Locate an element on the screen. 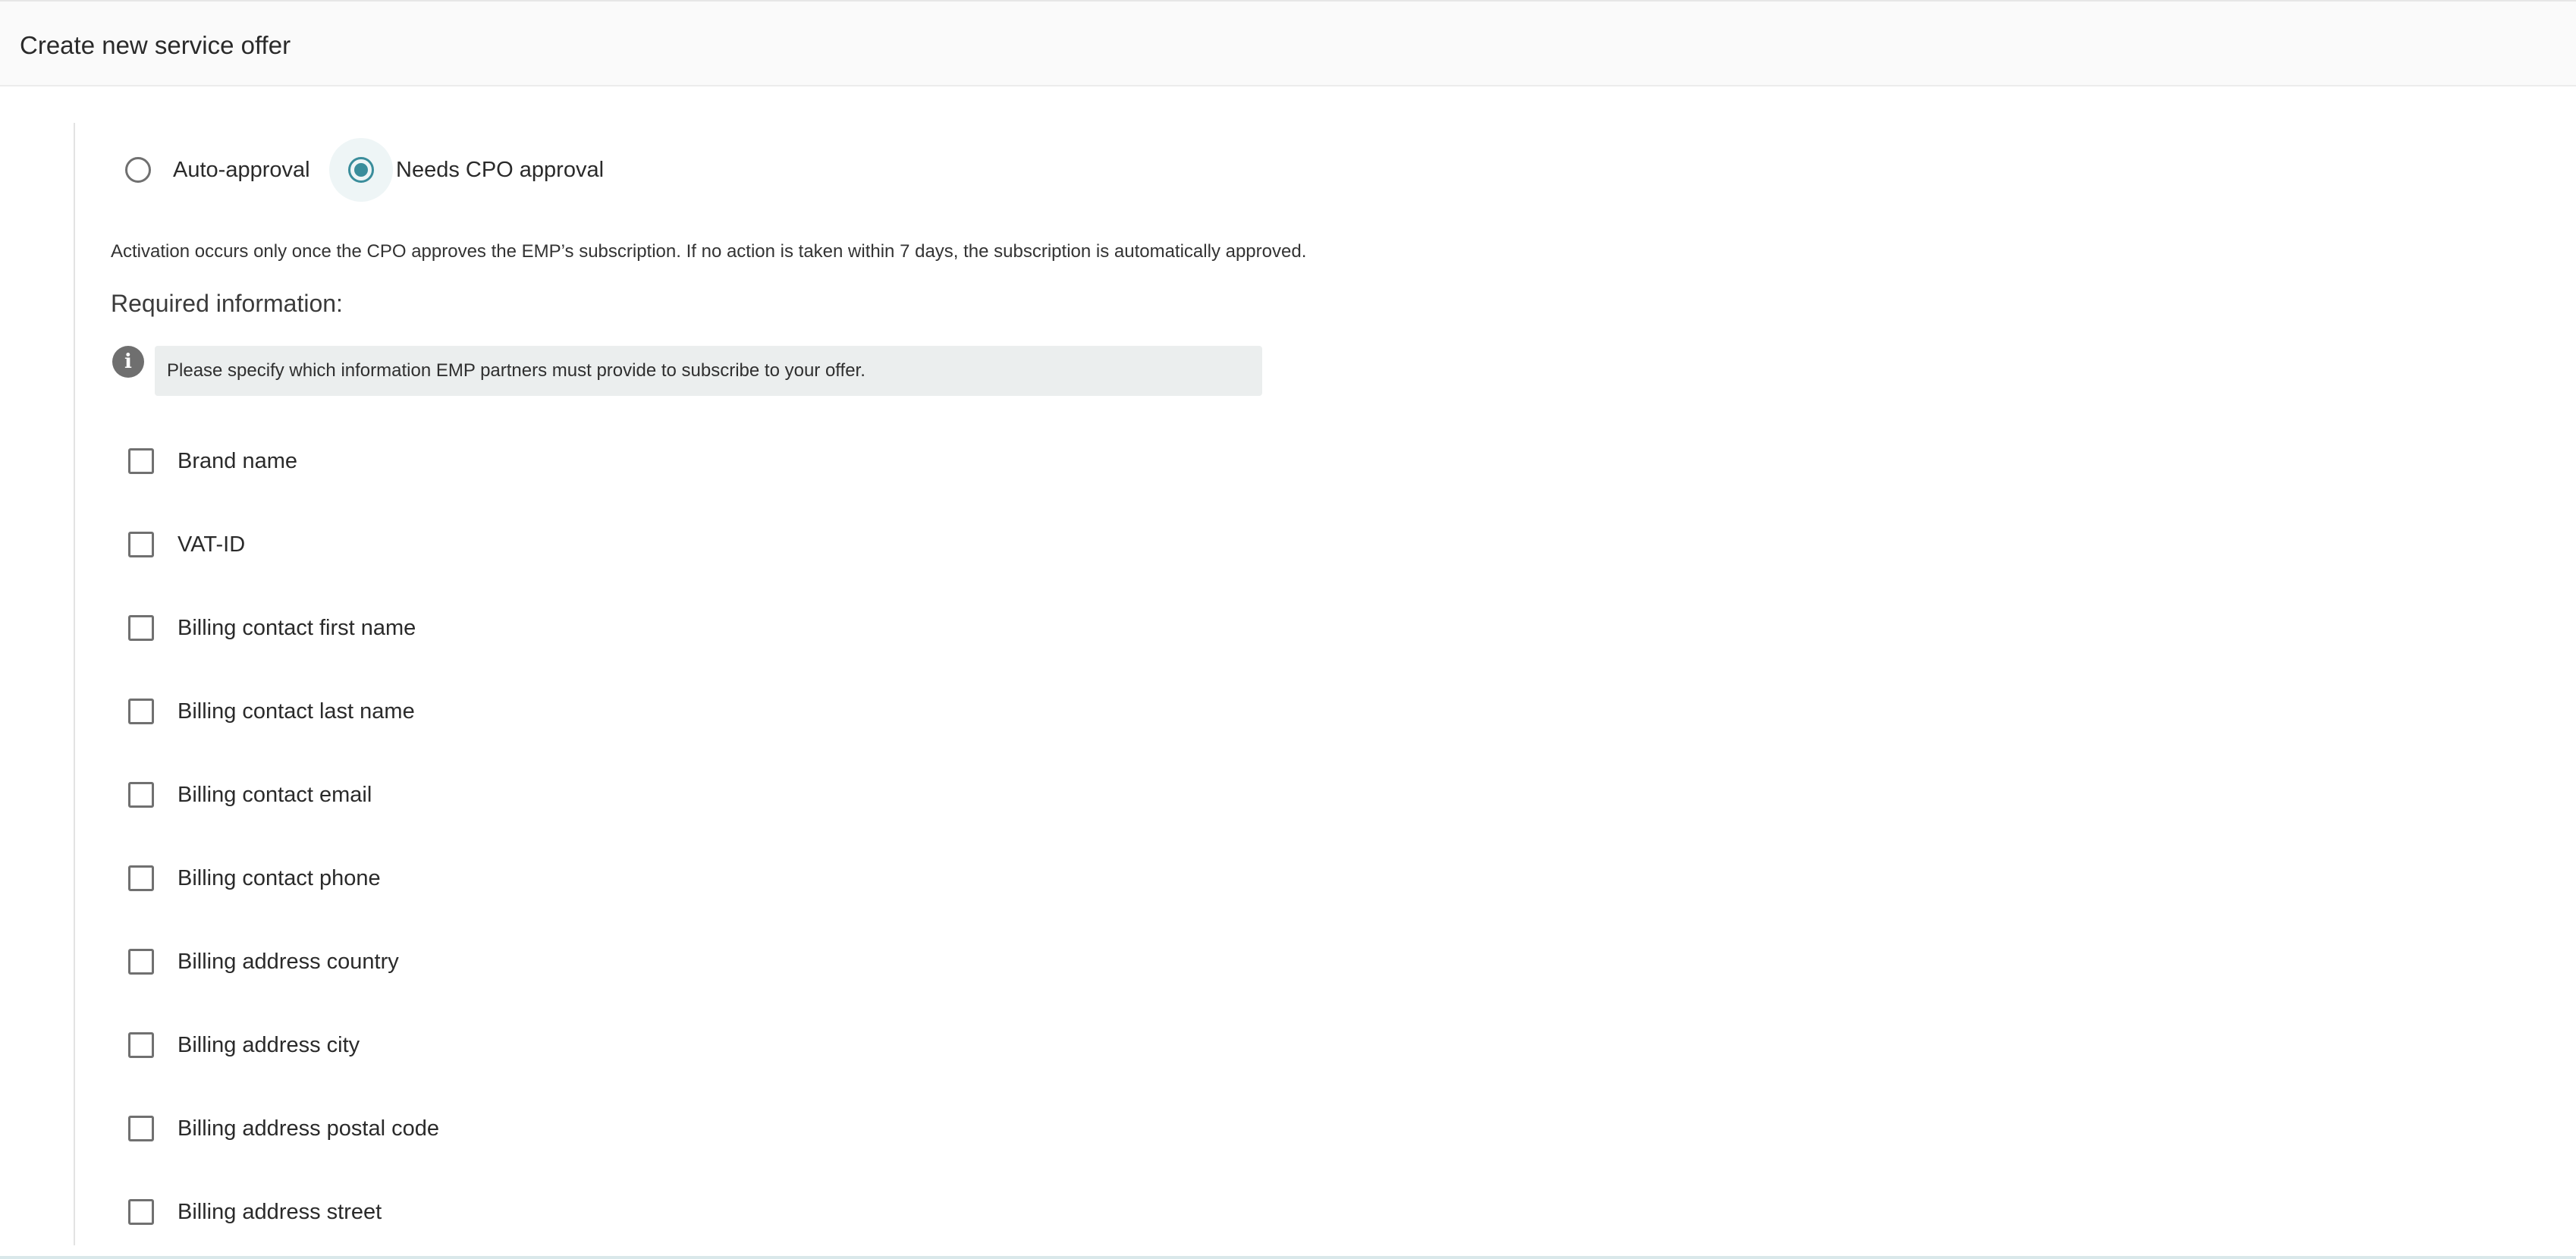  page-title: Create new service offer is located at coordinates (155, 45).